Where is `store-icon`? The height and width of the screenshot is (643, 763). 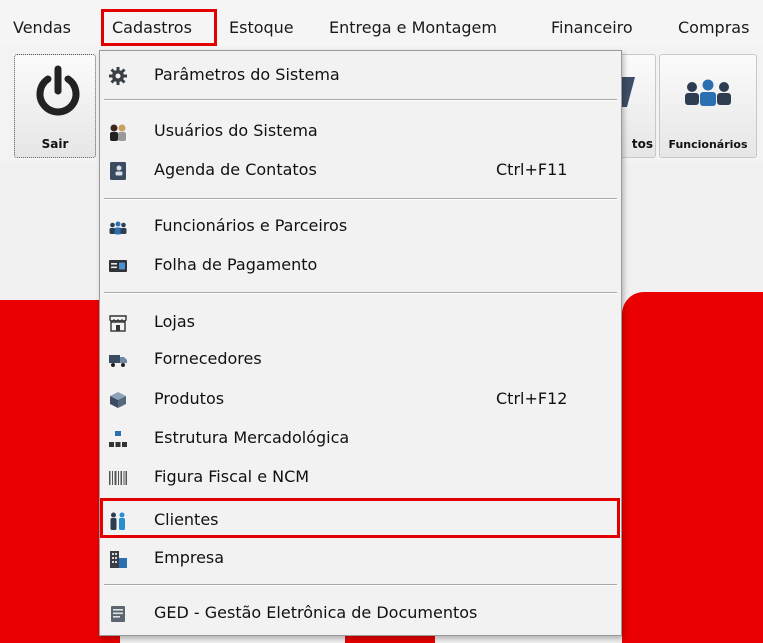 store-icon is located at coordinates (118, 323).